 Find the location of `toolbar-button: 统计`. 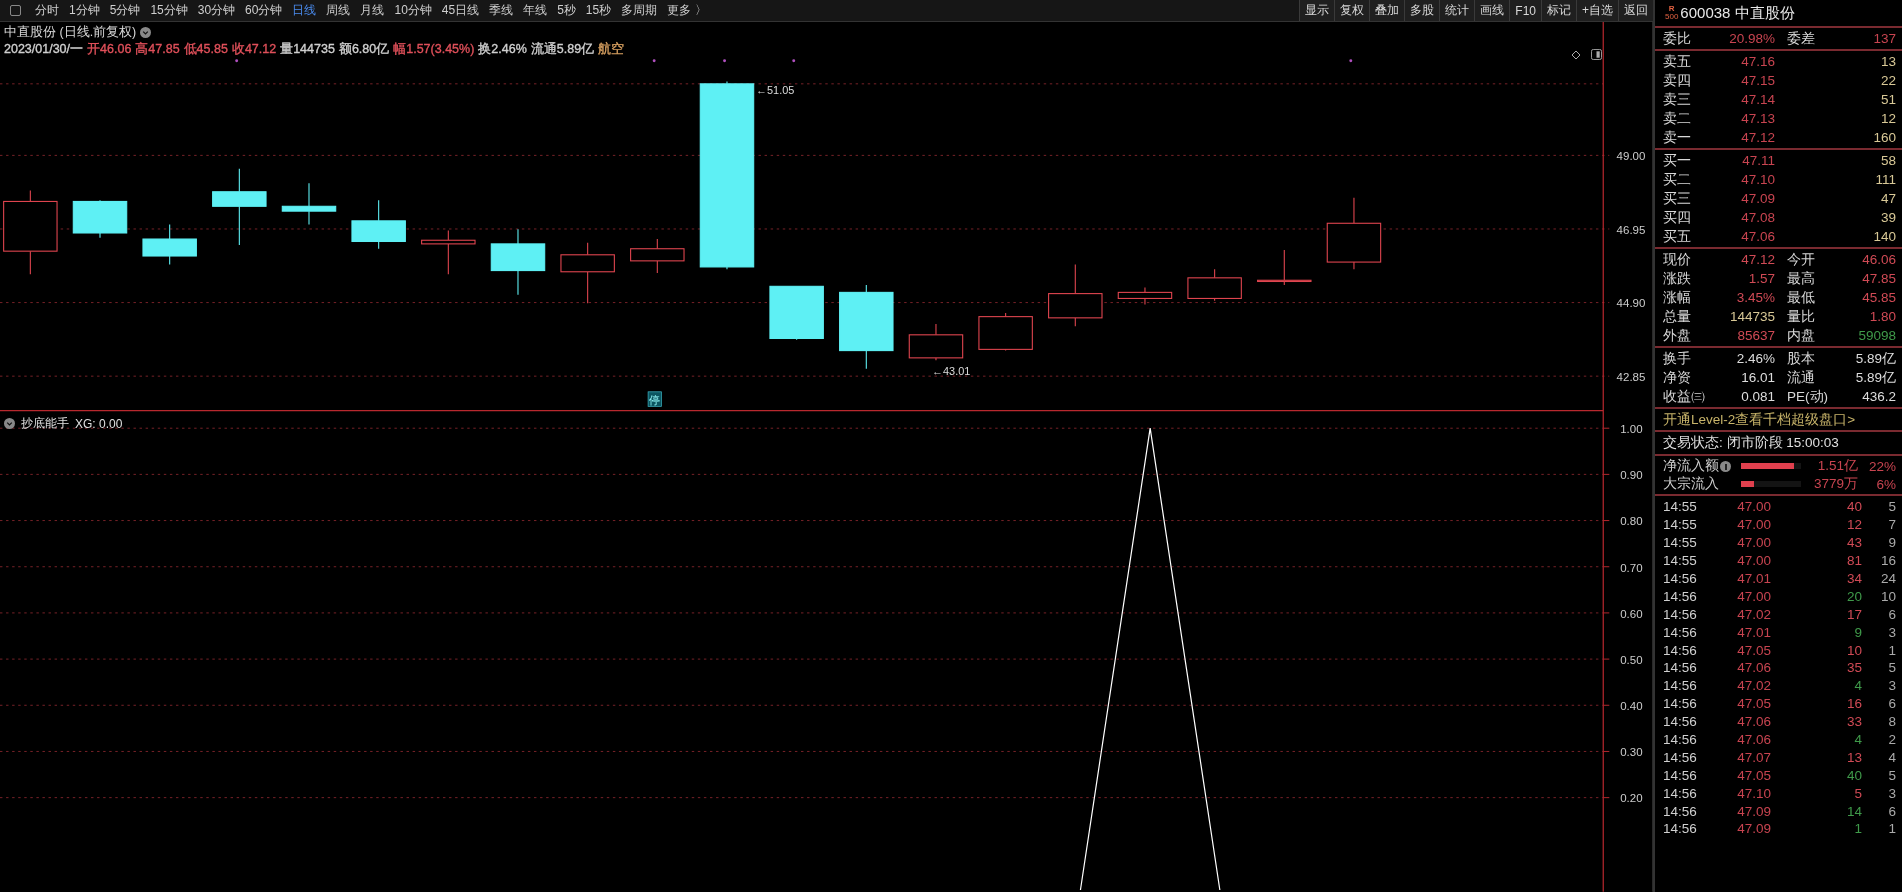

toolbar-button: 统计 is located at coordinates (1457, 11).